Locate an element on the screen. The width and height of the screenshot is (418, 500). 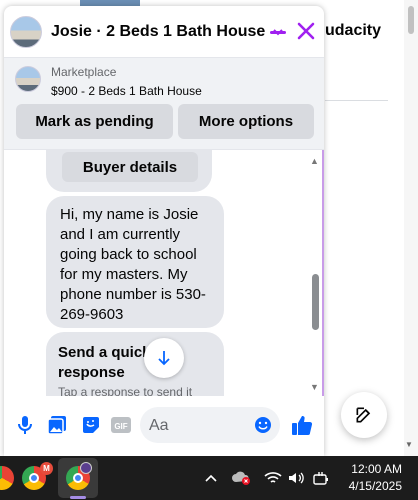
notification-badge: M is located at coordinates (46, 468).